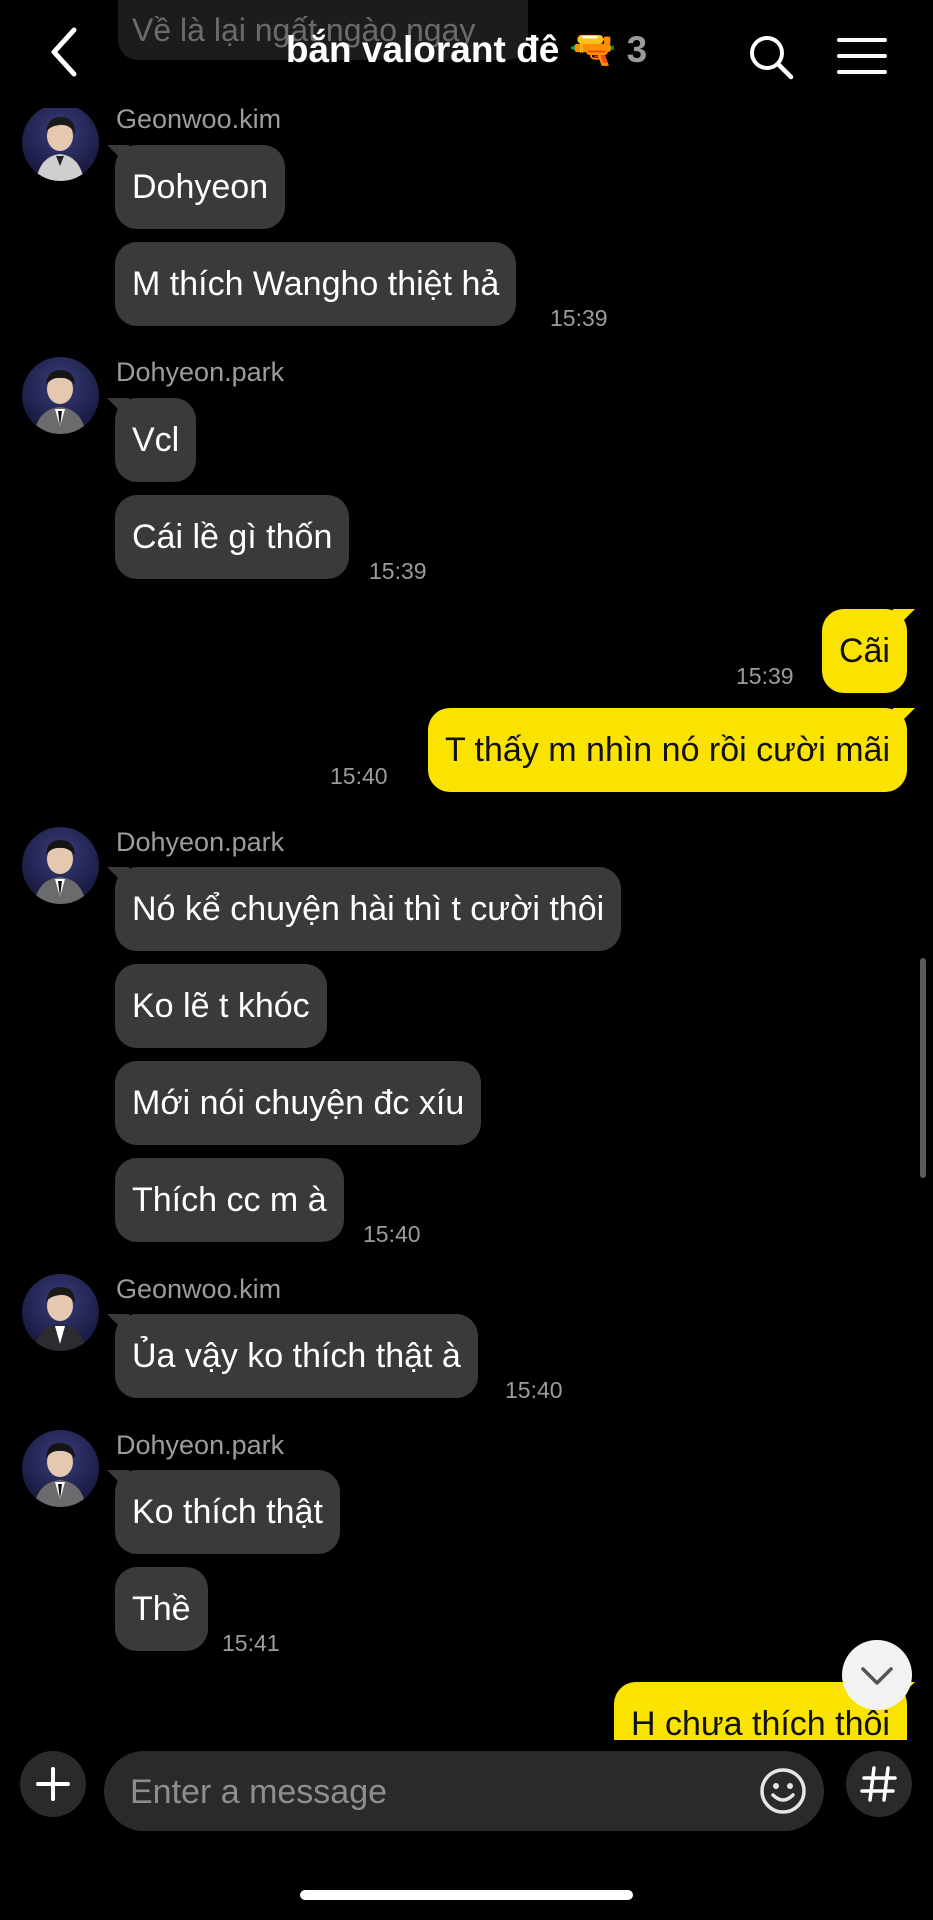 Image resolution: width=933 pixels, height=1920 pixels. What do you see at coordinates (229, 1200) in the screenshot?
I see `message-bubble: Thích cc m à` at bounding box center [229, 1200].